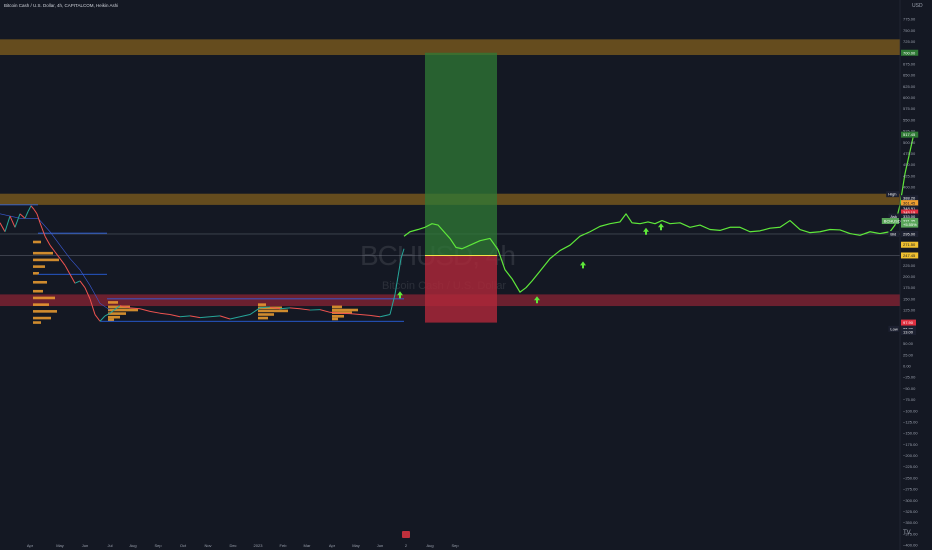 This screenshot has height=550, width=932. Describe the element at coordinates (909, 203) in the screenshot. I see `price-tag-label: 361.45` at that location.